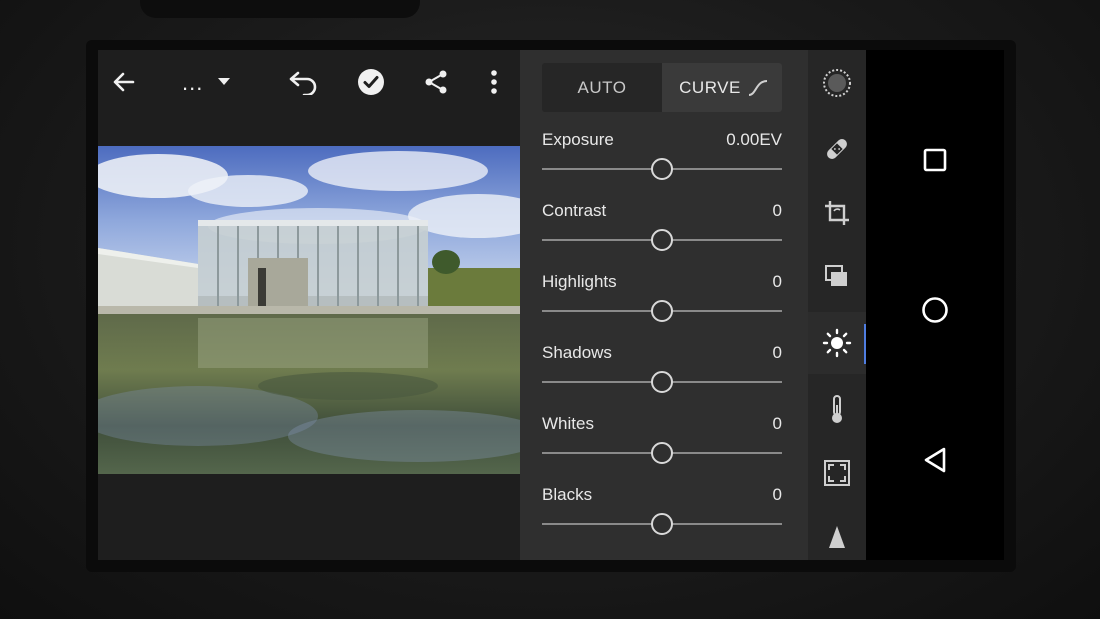 Image resolution: width=1100 pixels, height=619 pixels. Describe the element at coordinates (777, 494) in the screenshot. I see `blacks-value: 0` at that location.